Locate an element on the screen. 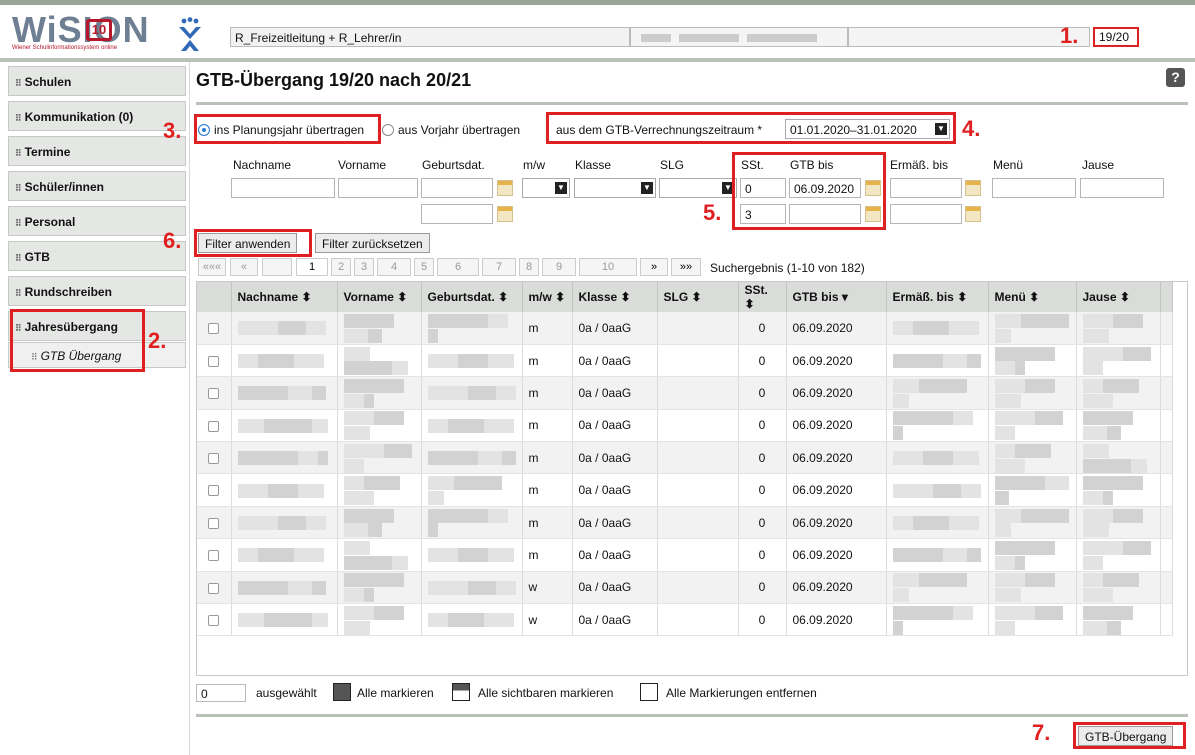 This screenshot has height=755, width=1195. pager-prev: « is located at coordinates (244, 267).